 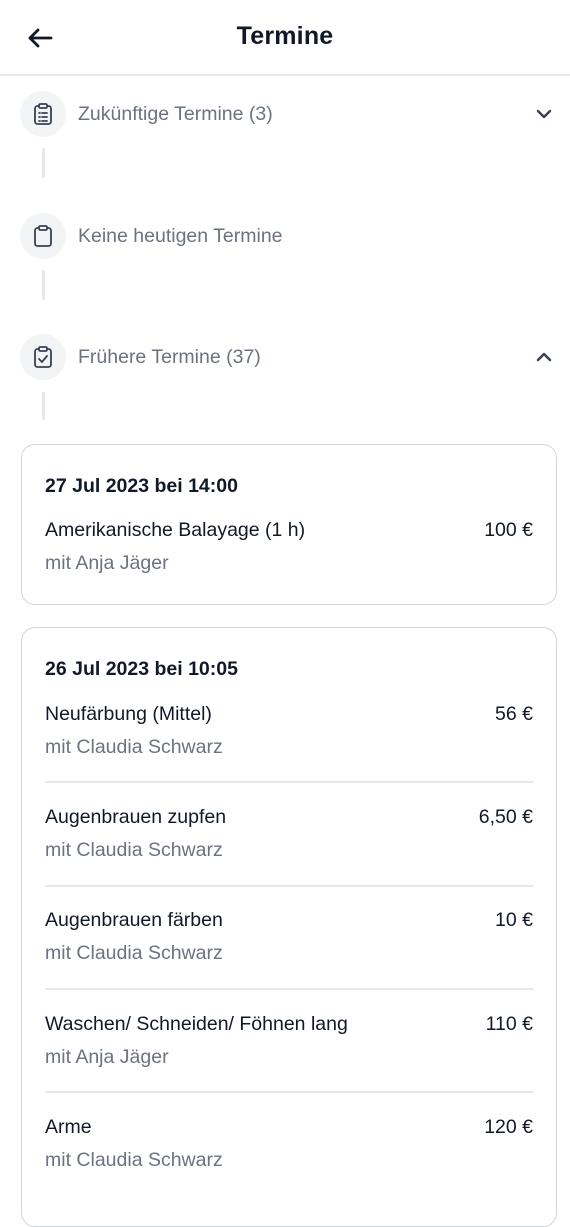 I want to click on section-past-label: Frühere Termine (37), so click(x=169, y=356).